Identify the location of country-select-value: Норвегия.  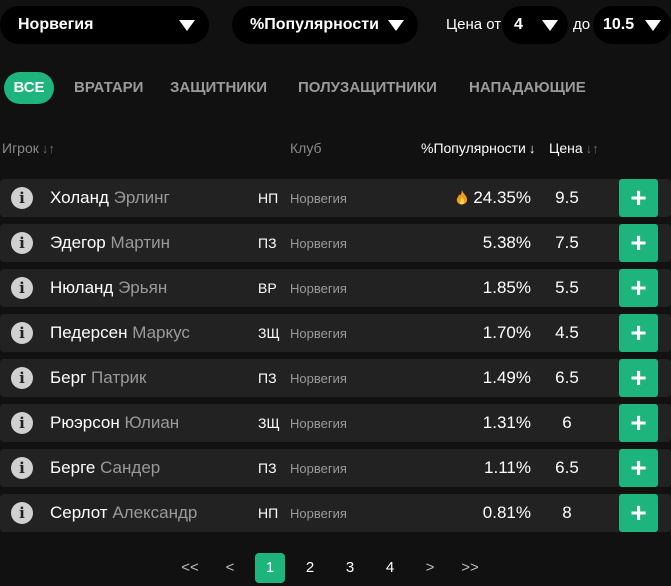
(56, 24).